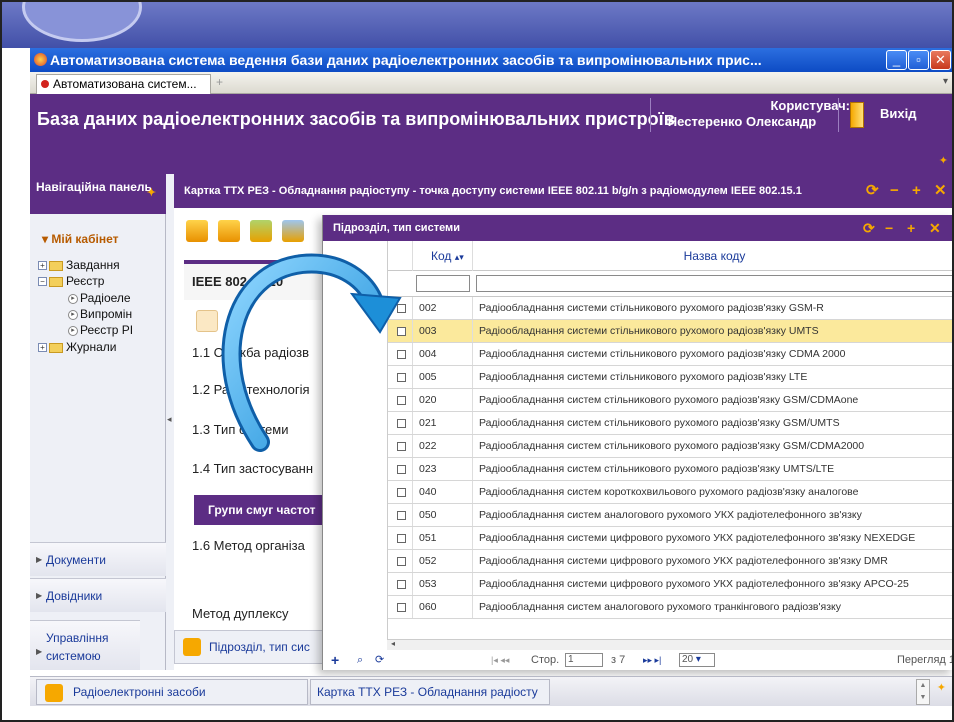 Image resolution: width=954 pixels, height=722 pixels. Describe the element at coordinates (219, 82) in the screenshot. I see `new-tab-button: +` at that location.